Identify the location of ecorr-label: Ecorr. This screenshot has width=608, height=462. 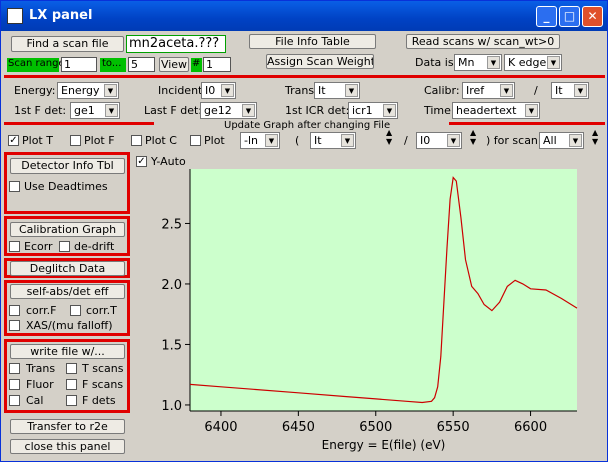
(38, 246).